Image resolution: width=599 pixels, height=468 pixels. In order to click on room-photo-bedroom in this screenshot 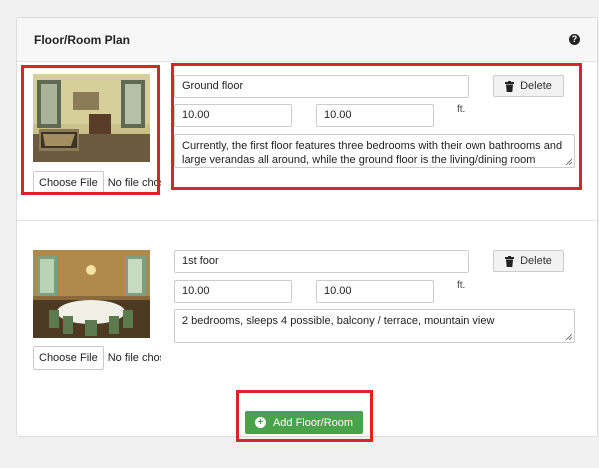, I will do `click(91, 118)`.